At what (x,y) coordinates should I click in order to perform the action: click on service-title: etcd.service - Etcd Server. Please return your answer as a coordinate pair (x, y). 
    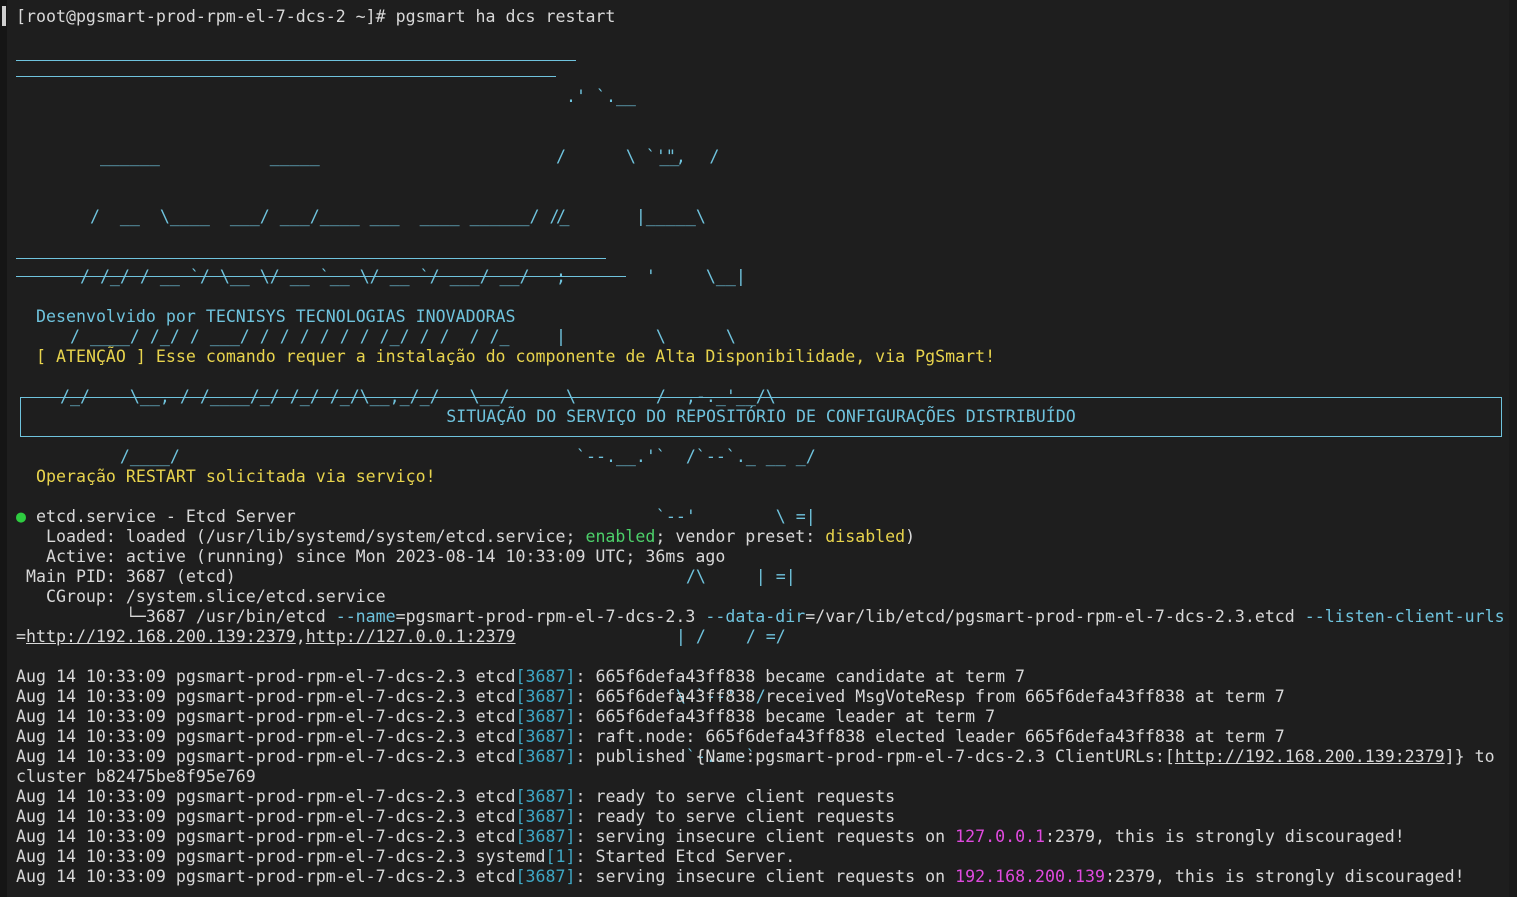
    Looking at the image, I should click on (161, 516).